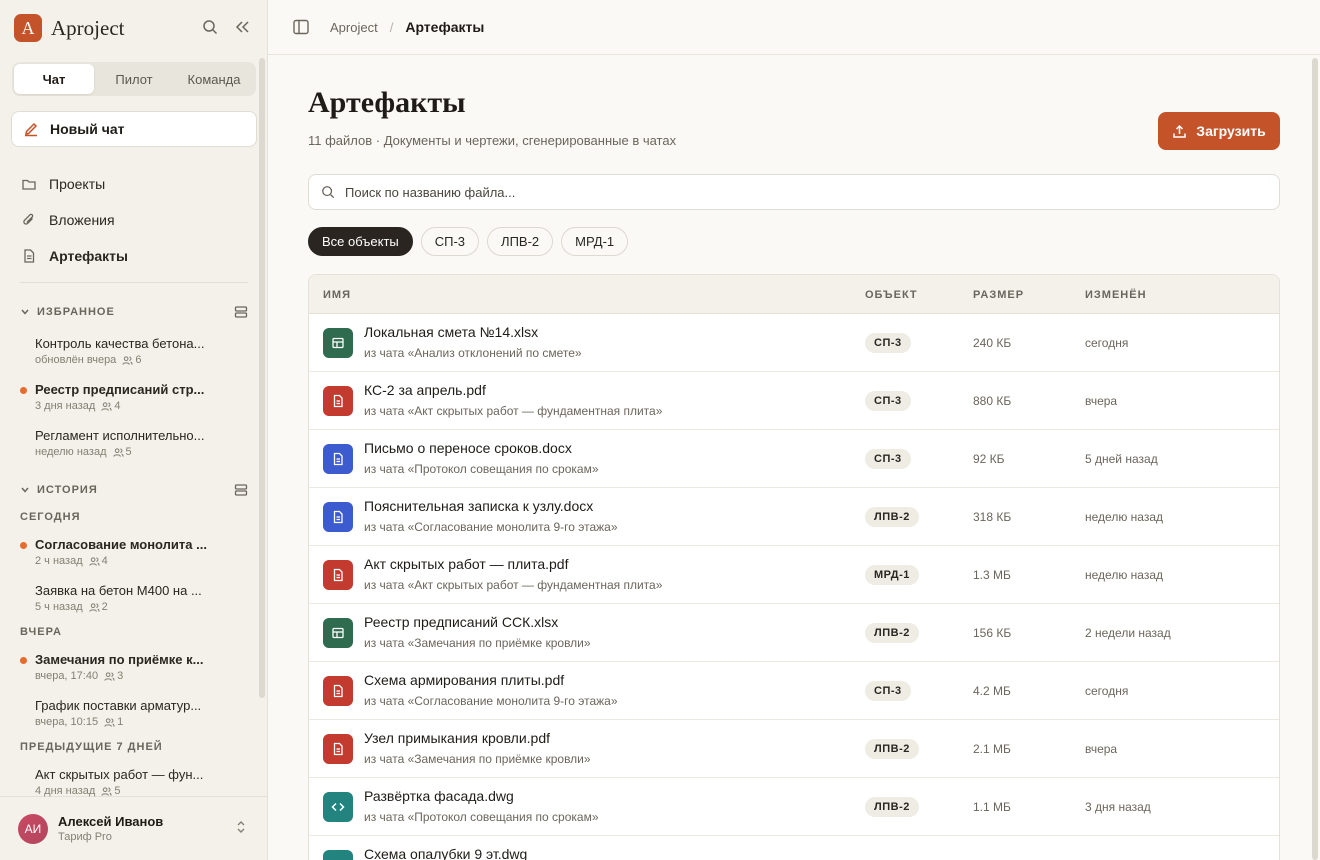 This screenshot has height=860, width=1320. I want to click on chat-list-item: График поставки арматур... вчера, 10:15 1, so click(140, 713).